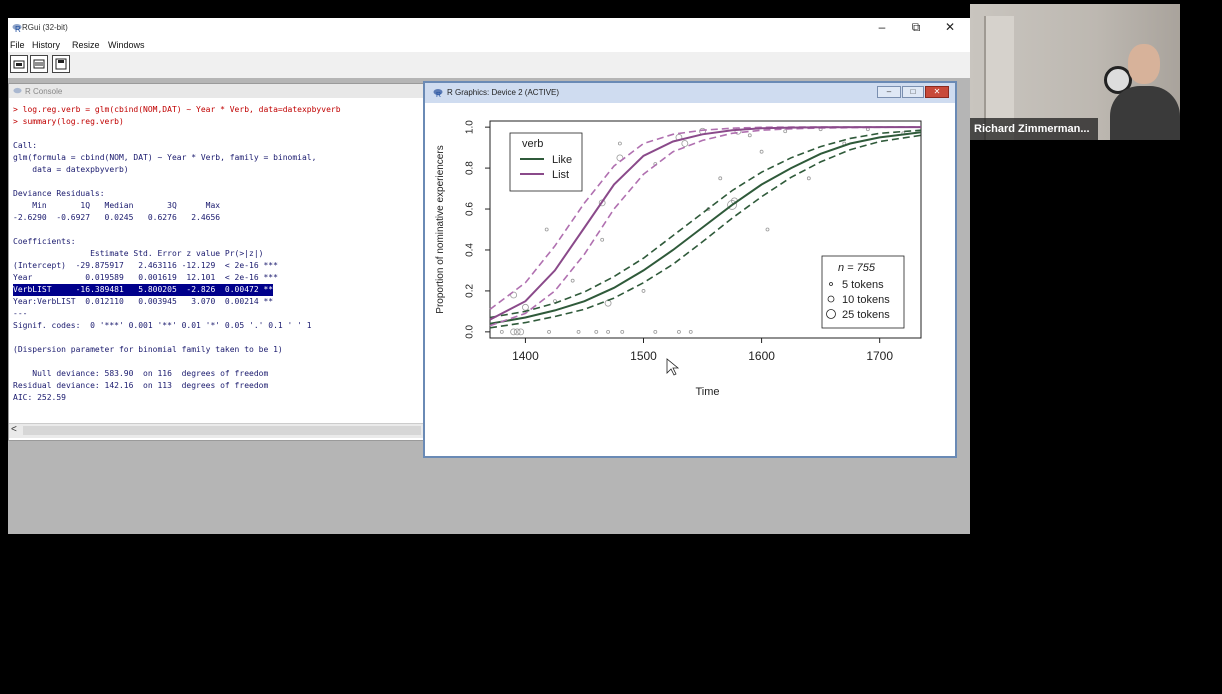 Image resolution: width=1222 pixels, height=694 pixels. I want to click on rgui-titlebar: R RGui (32-bit) – ⧉ ✕, so click(489, 28).